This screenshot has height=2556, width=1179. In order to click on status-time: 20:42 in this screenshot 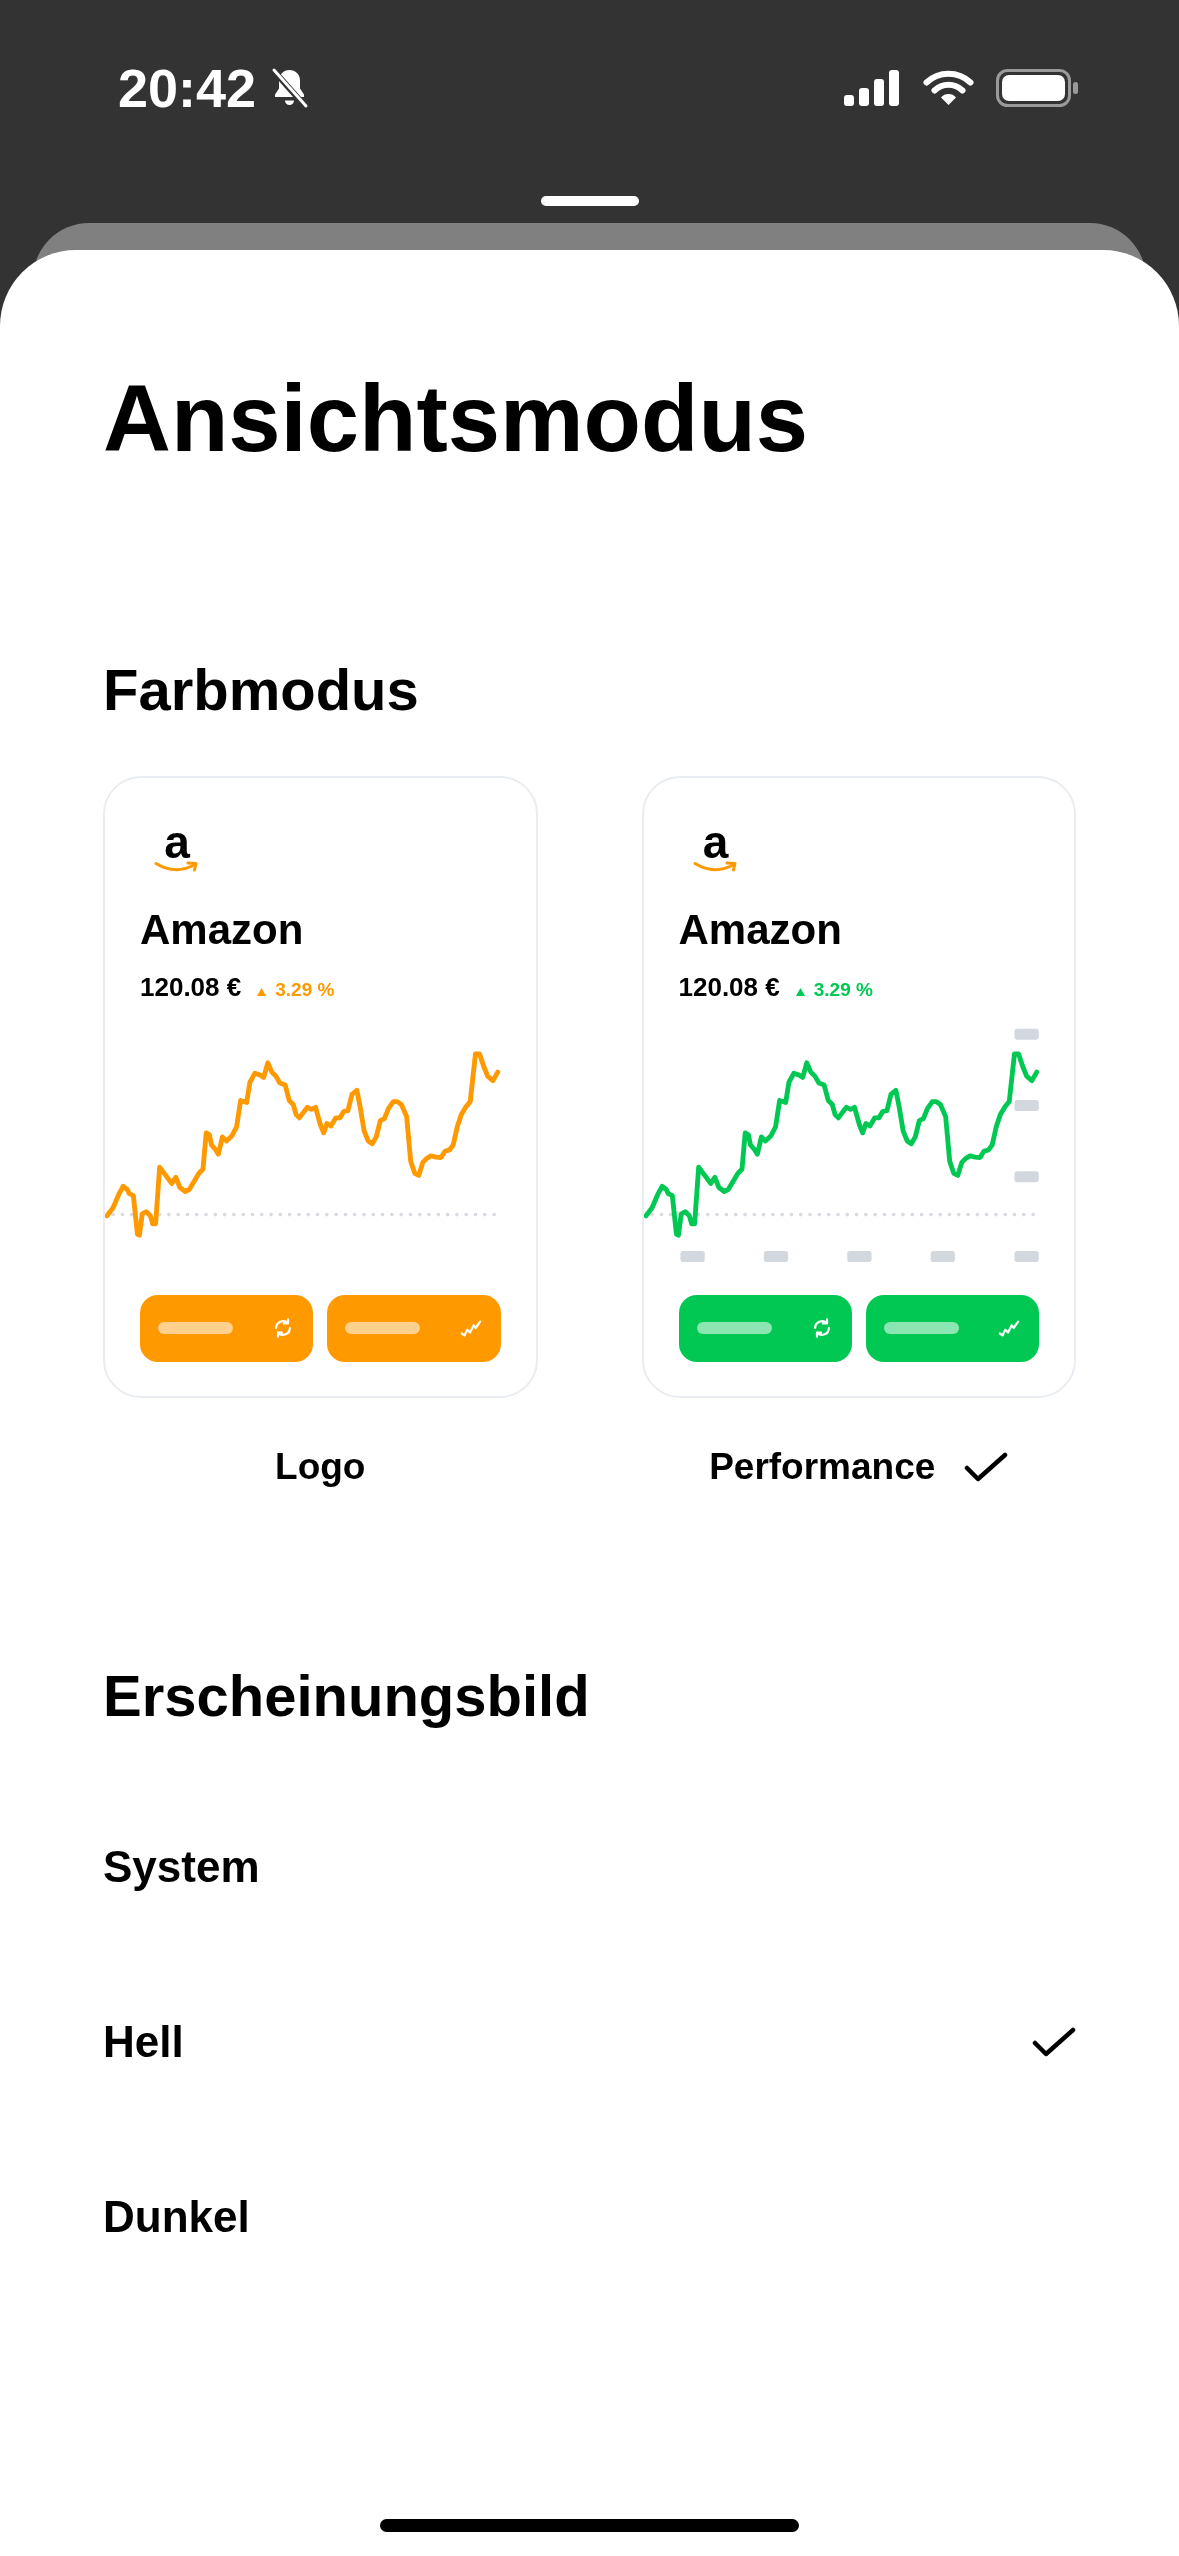, I will do `click(187, 88)`.